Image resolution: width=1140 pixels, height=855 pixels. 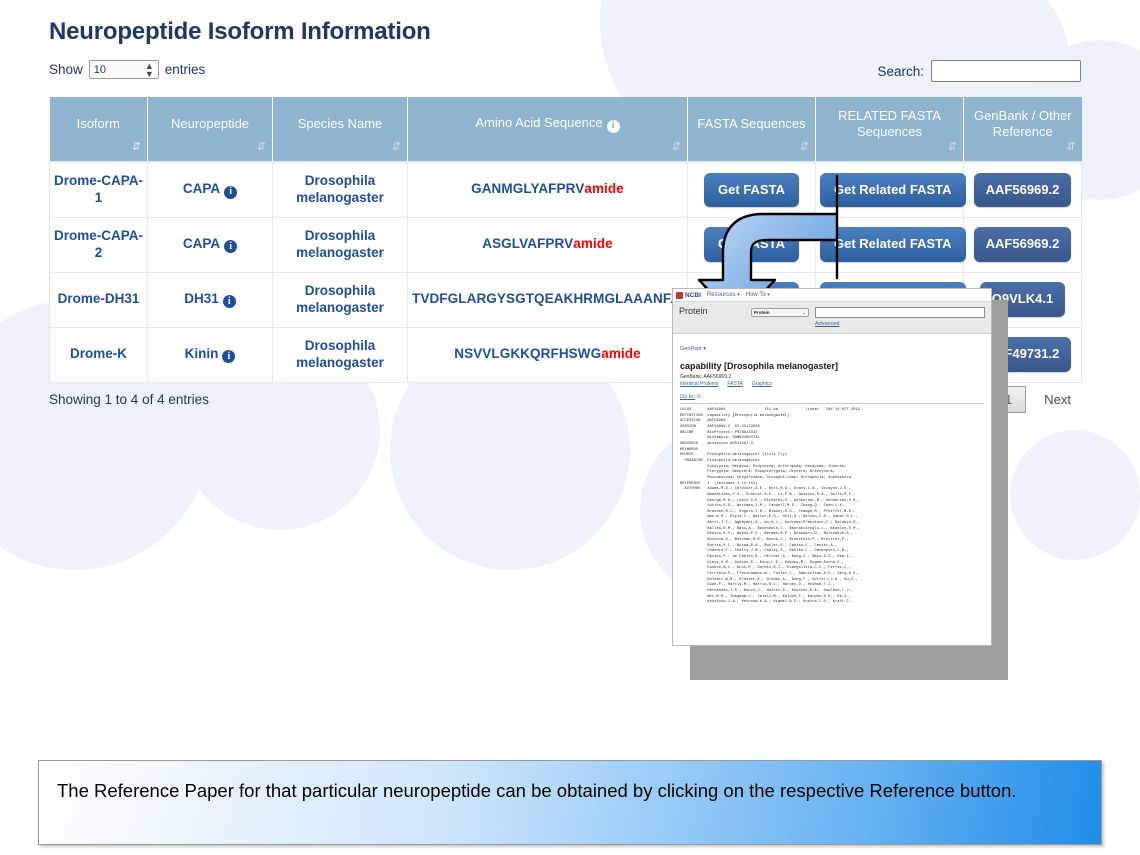 I want to click on ncbi-top-nav: NCBI Resources ▾ How To ▾, so click(x=832, y=295).